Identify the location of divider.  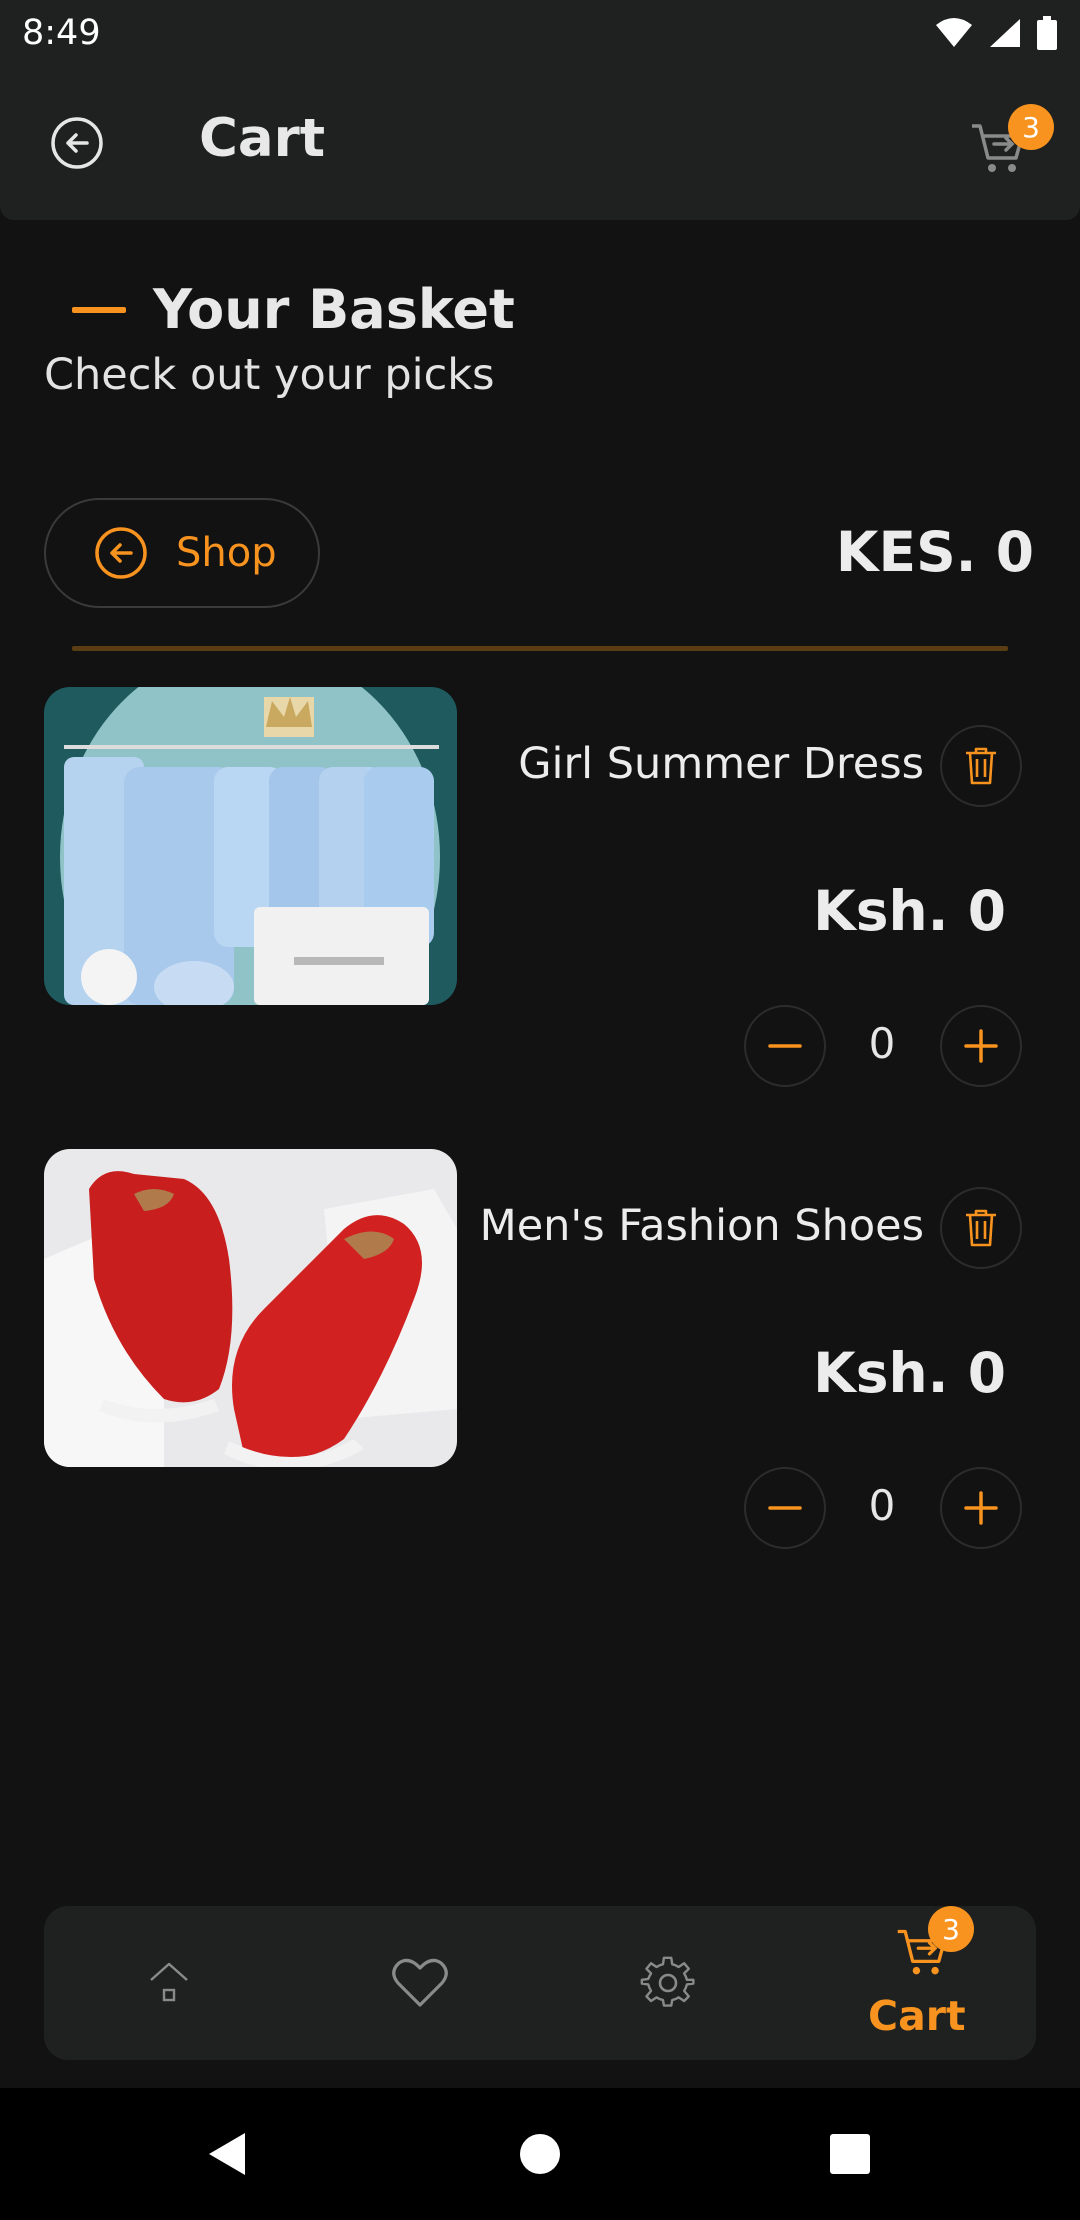
(540, 648).